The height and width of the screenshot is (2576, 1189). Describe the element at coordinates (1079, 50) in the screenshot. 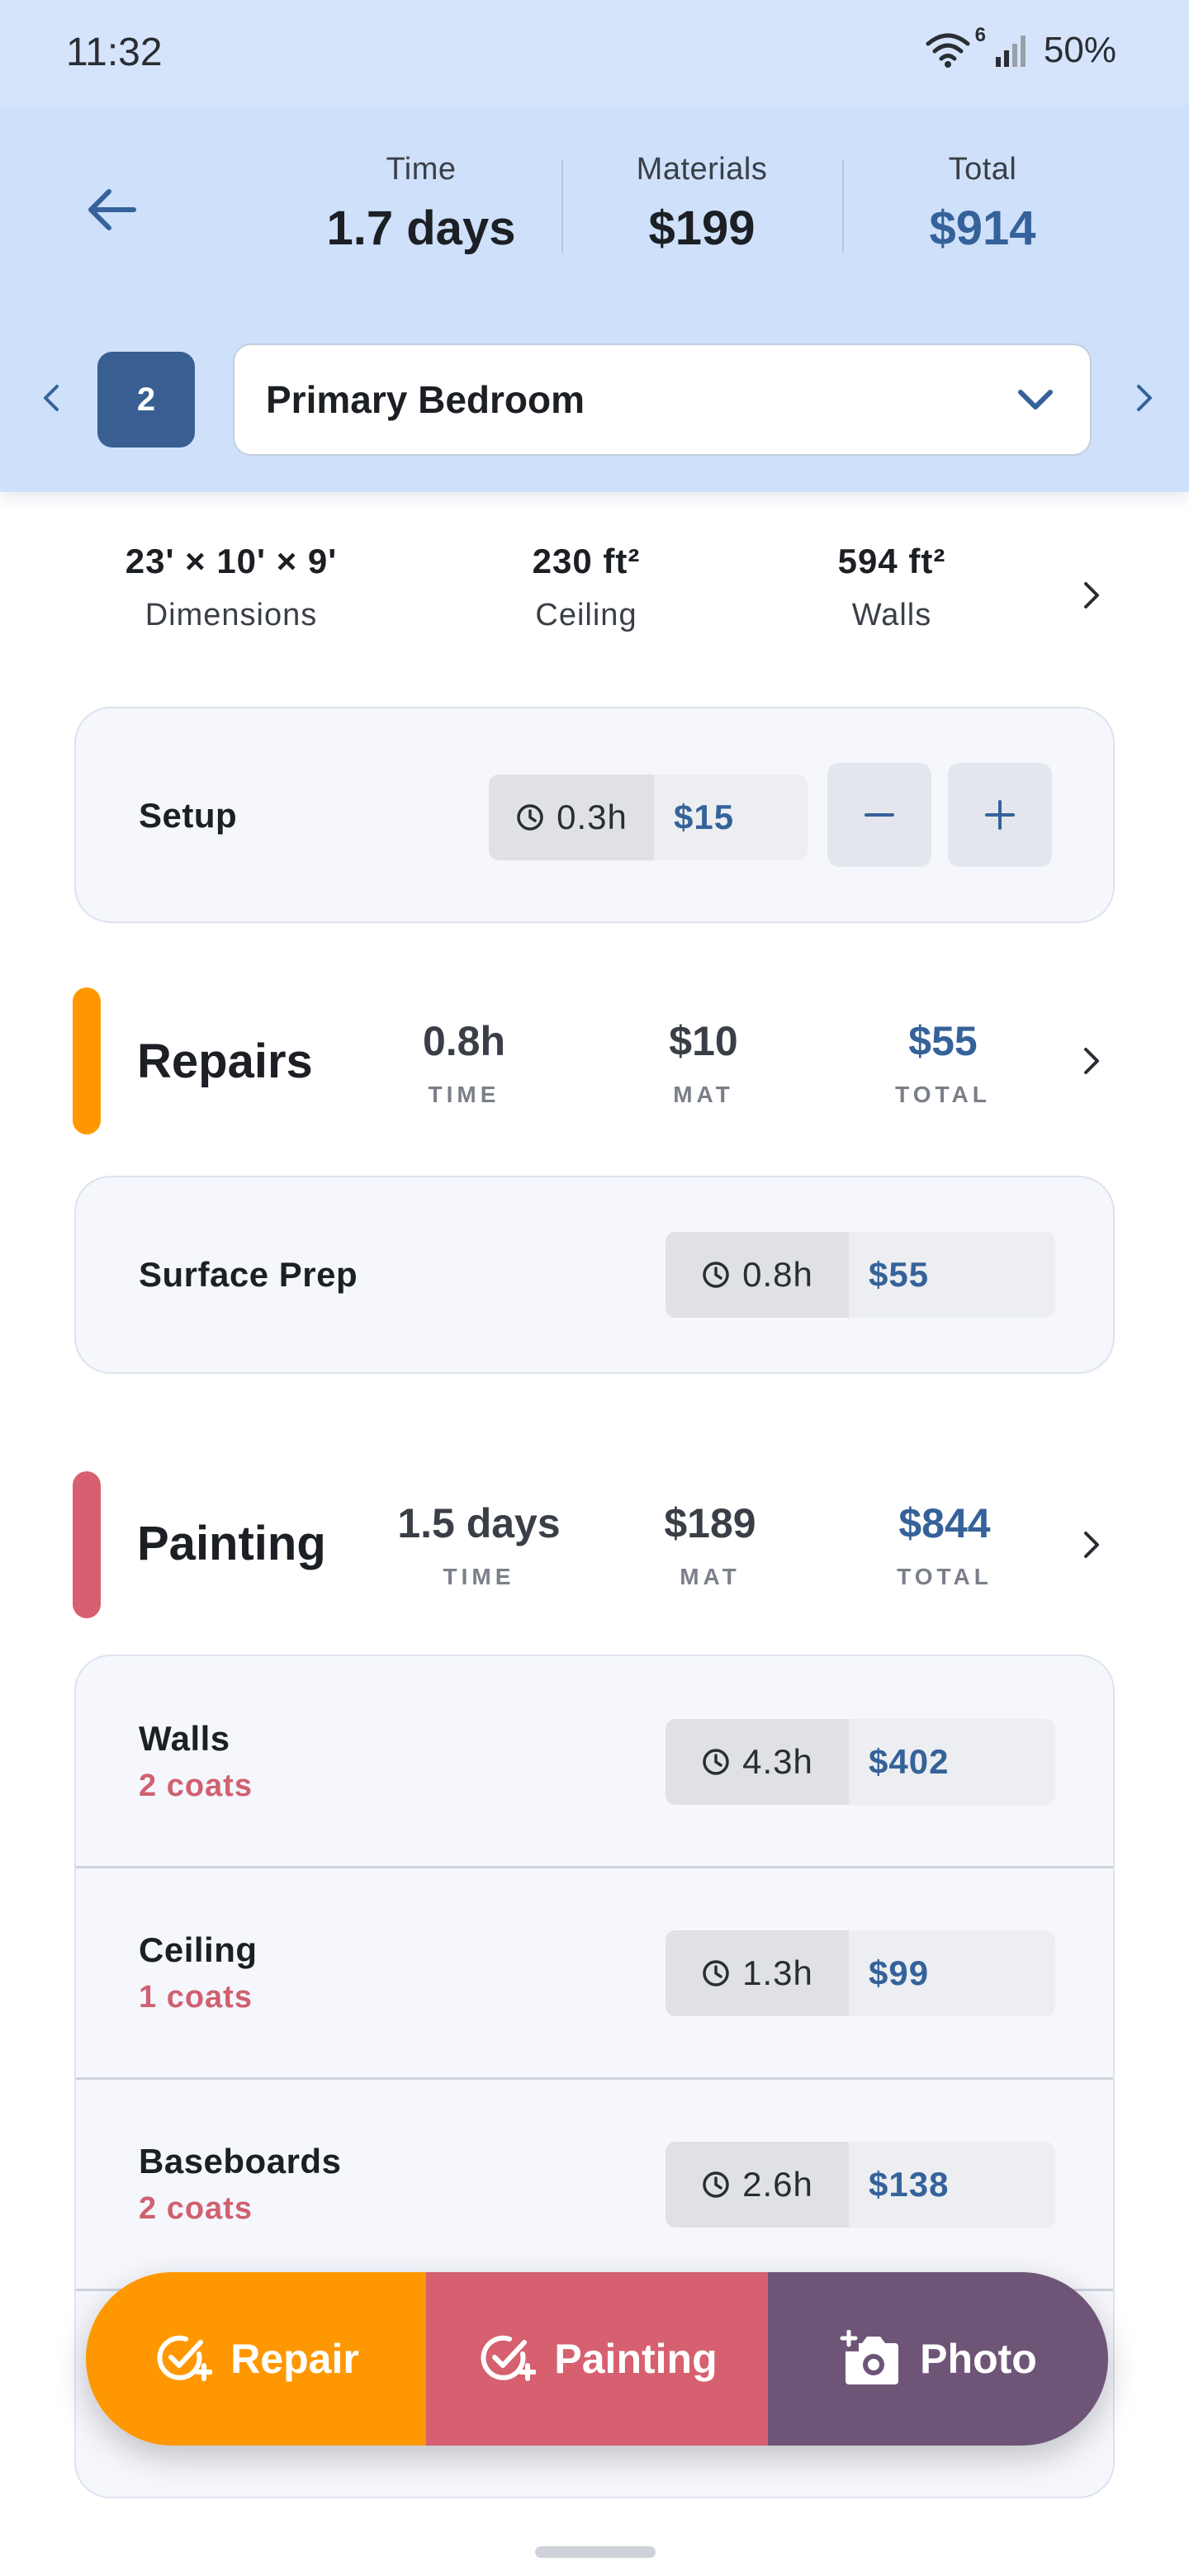

I see `battery-text: 50%` at that location.